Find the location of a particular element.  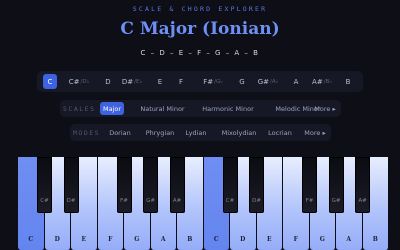

mode-chip-locrian: Locrian is located at coordinates (280, 132).